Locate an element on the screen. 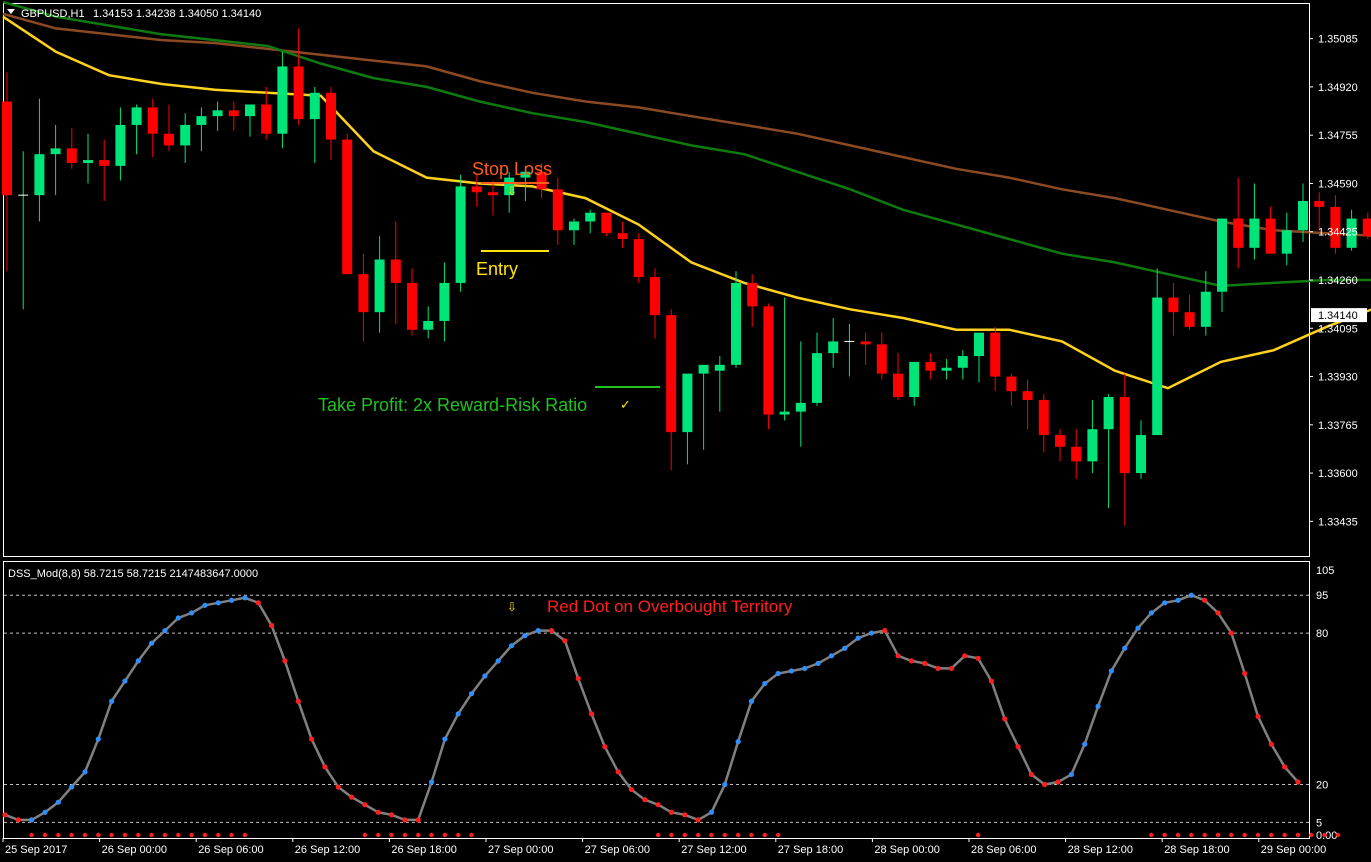  time-tick-label: 28 Sep 12:00 is located at coordinates (1100, 850).